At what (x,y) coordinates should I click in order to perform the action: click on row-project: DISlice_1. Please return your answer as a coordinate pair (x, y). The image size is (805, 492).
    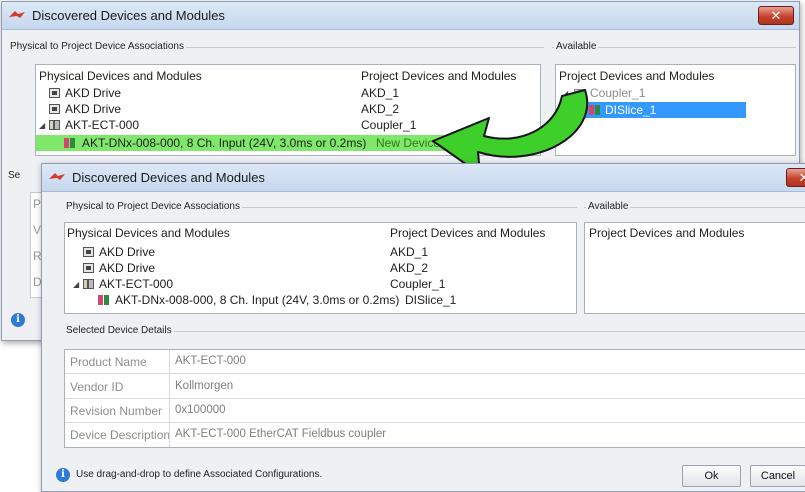
    Looking at the image, I should click on (431, 300).